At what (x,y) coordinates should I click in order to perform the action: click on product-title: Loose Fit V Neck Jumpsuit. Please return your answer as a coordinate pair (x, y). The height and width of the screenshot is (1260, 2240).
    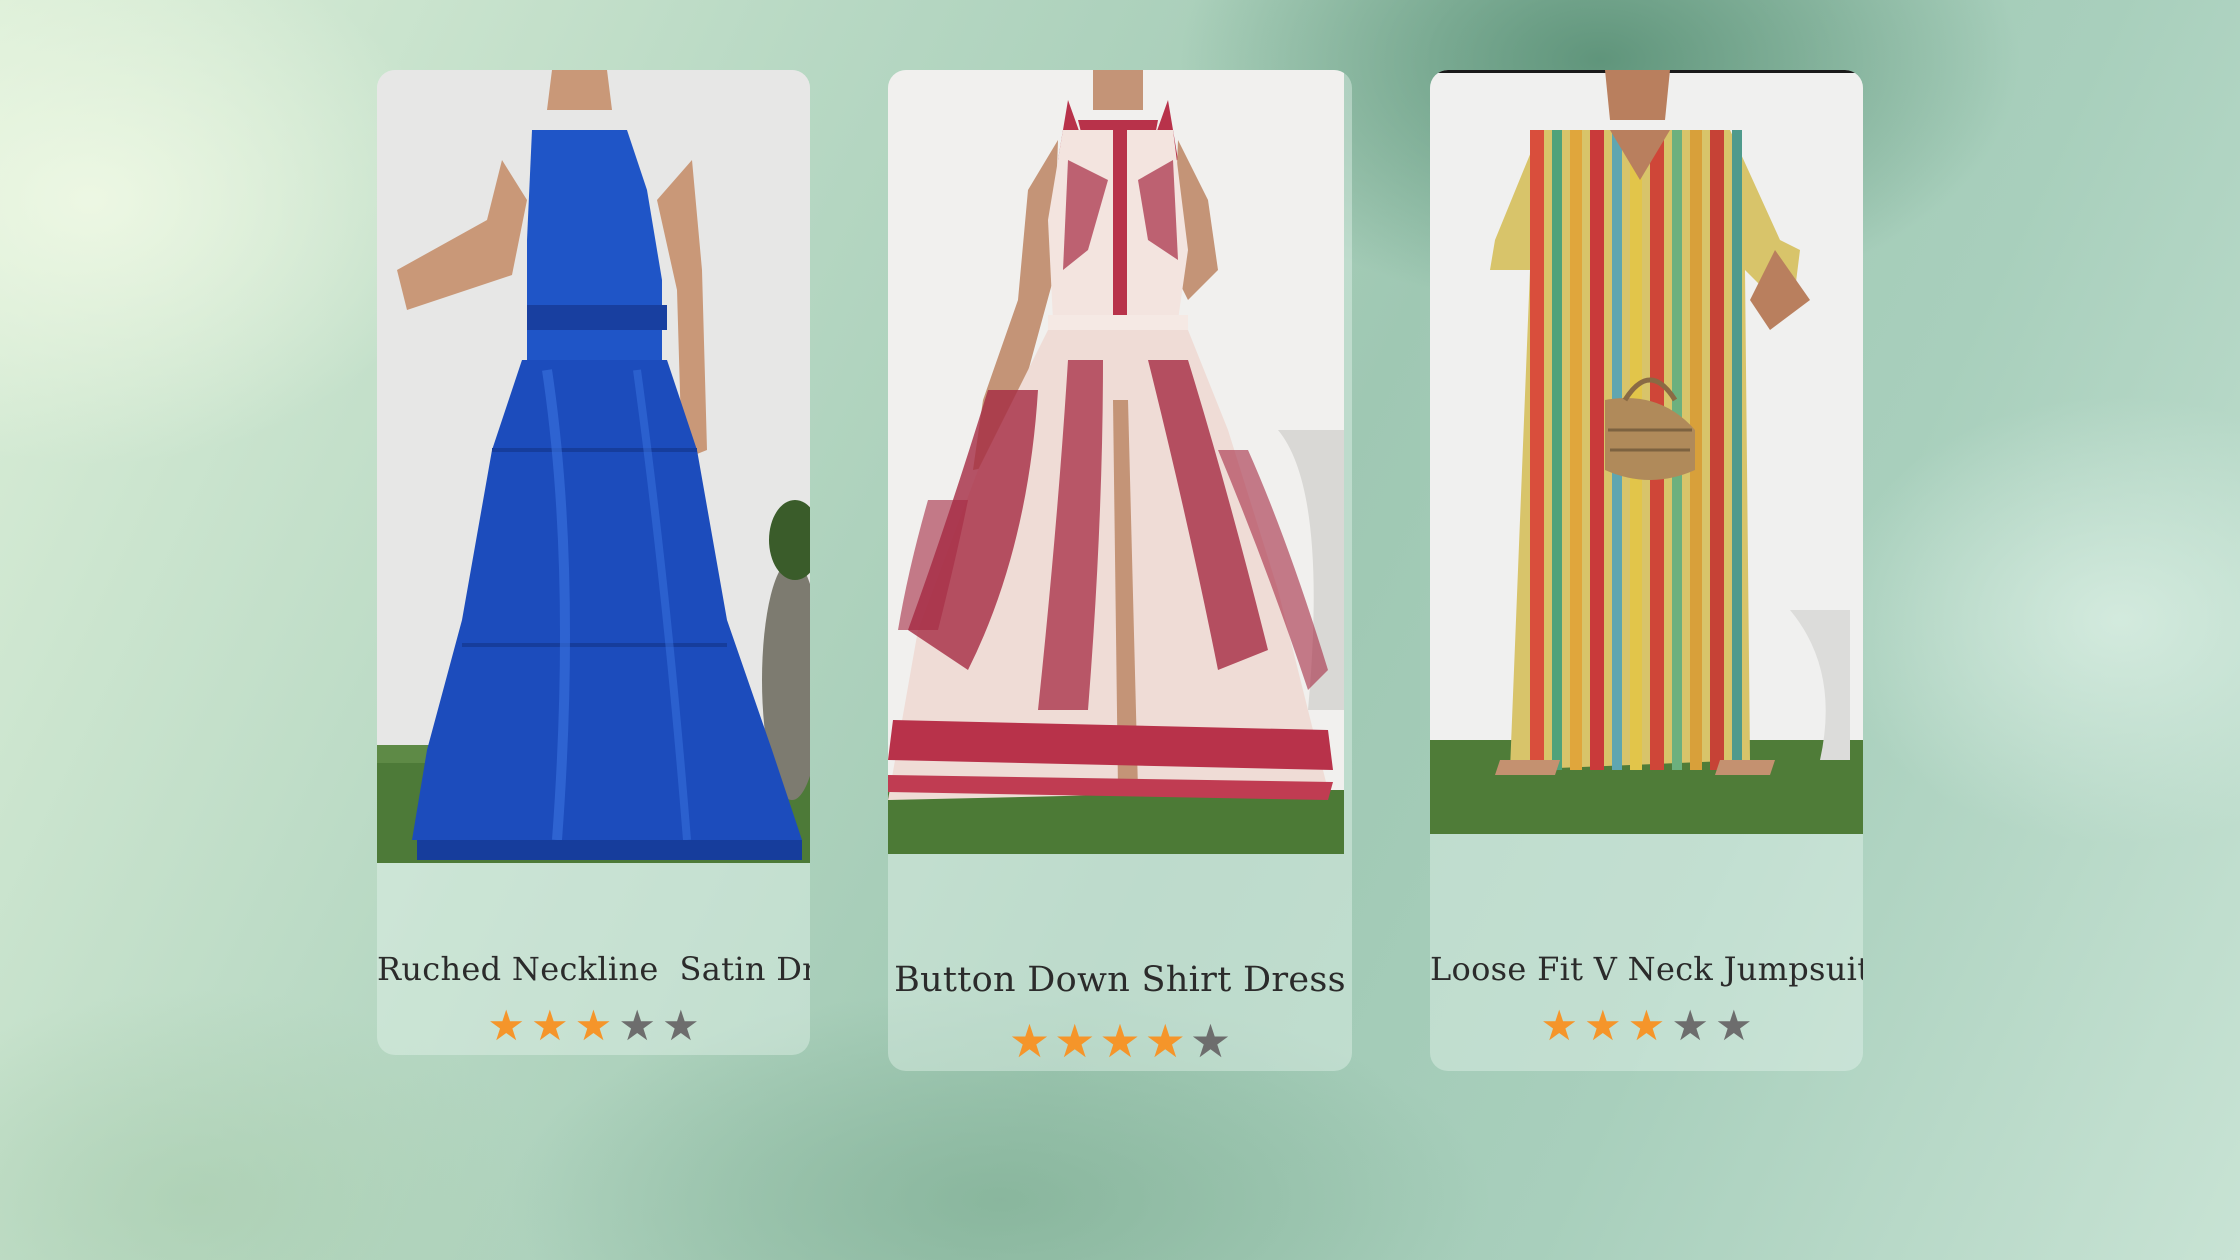
    Looking at the image, I should click on (1646, 969).